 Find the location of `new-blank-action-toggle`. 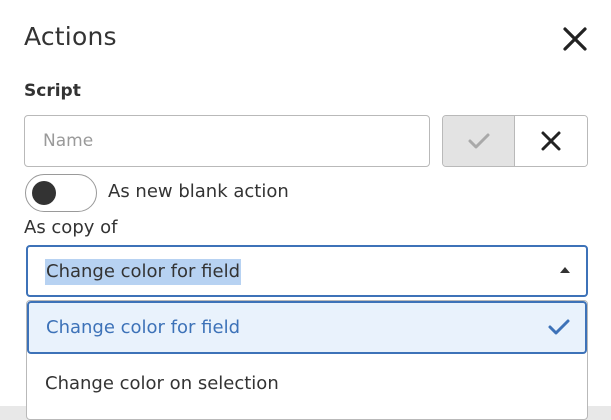

new-blank-action-toggle is located at coordinates (61, 193).